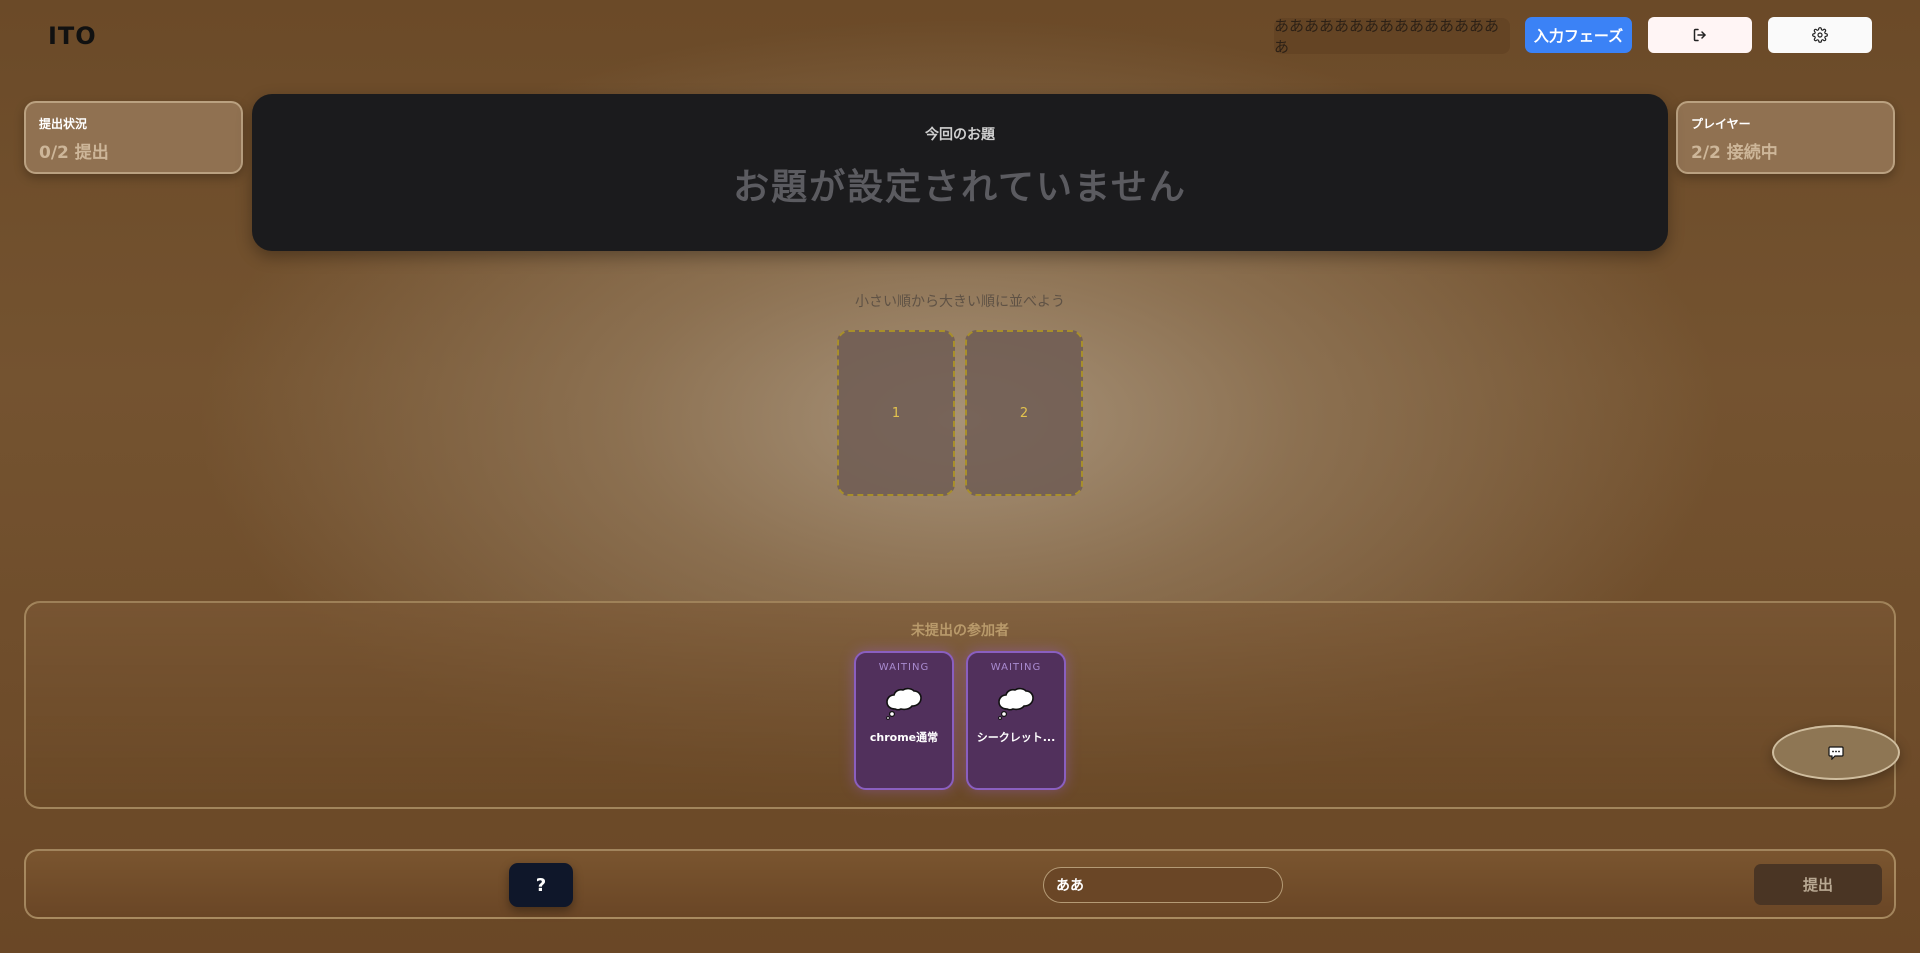 This screenshot has height=953, width=1920. I want to click on waiting-player-card: WAITING chrome通常, so click(904, 720).